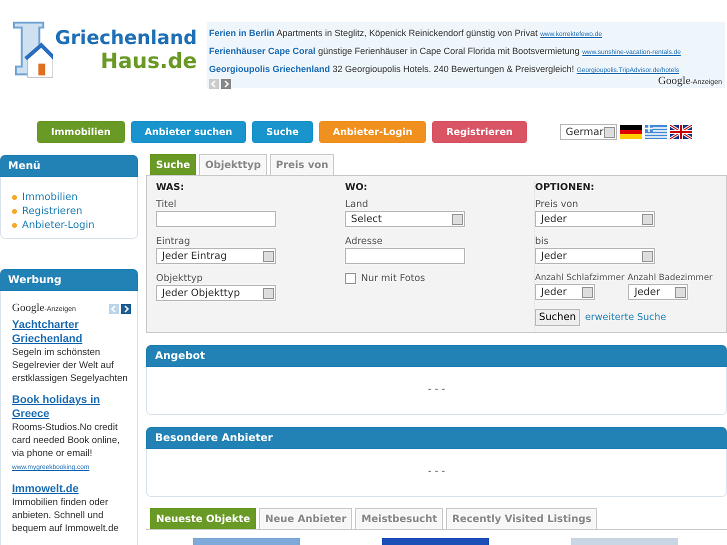  Describe the element at coordinates (557, 317) in the screenshot. I see `search-button: Suchen` at that location.